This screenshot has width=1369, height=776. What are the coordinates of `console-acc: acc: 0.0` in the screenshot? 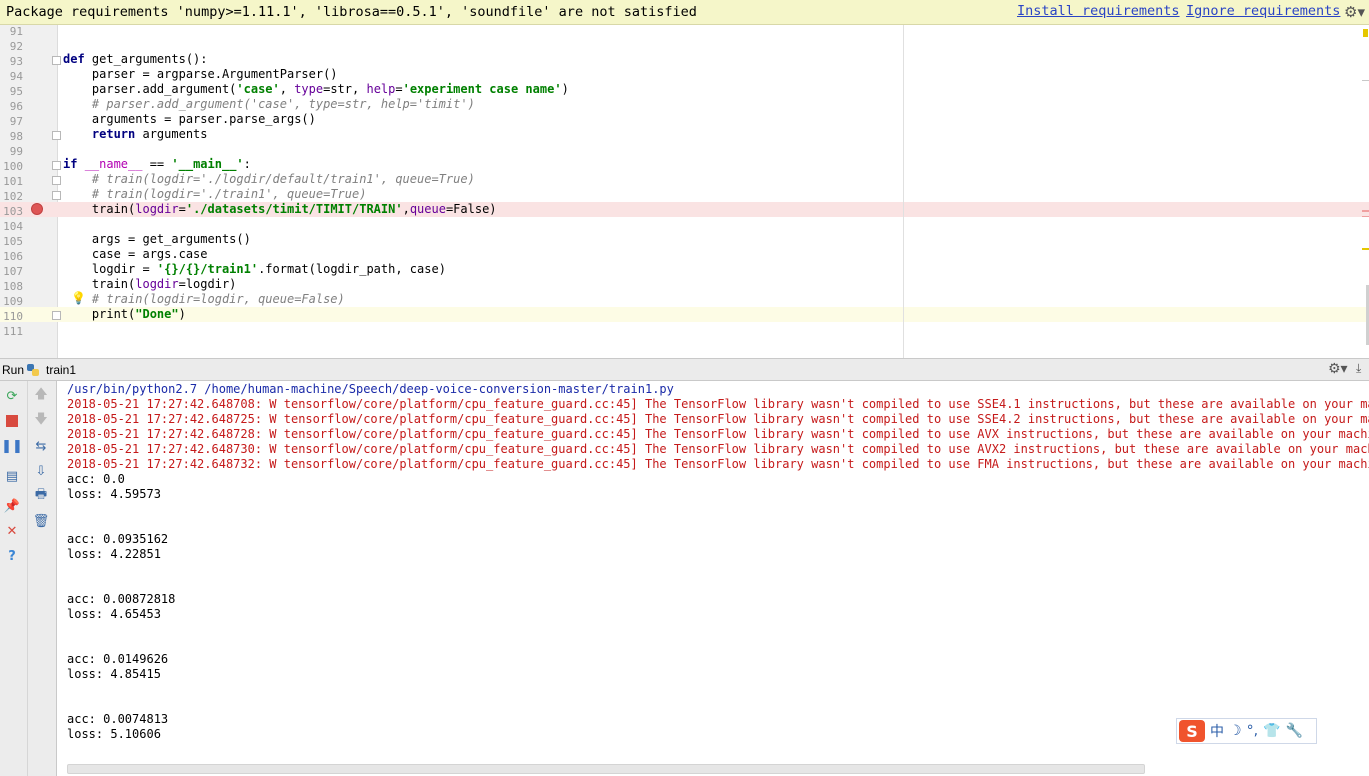 It's located at (96, 479).